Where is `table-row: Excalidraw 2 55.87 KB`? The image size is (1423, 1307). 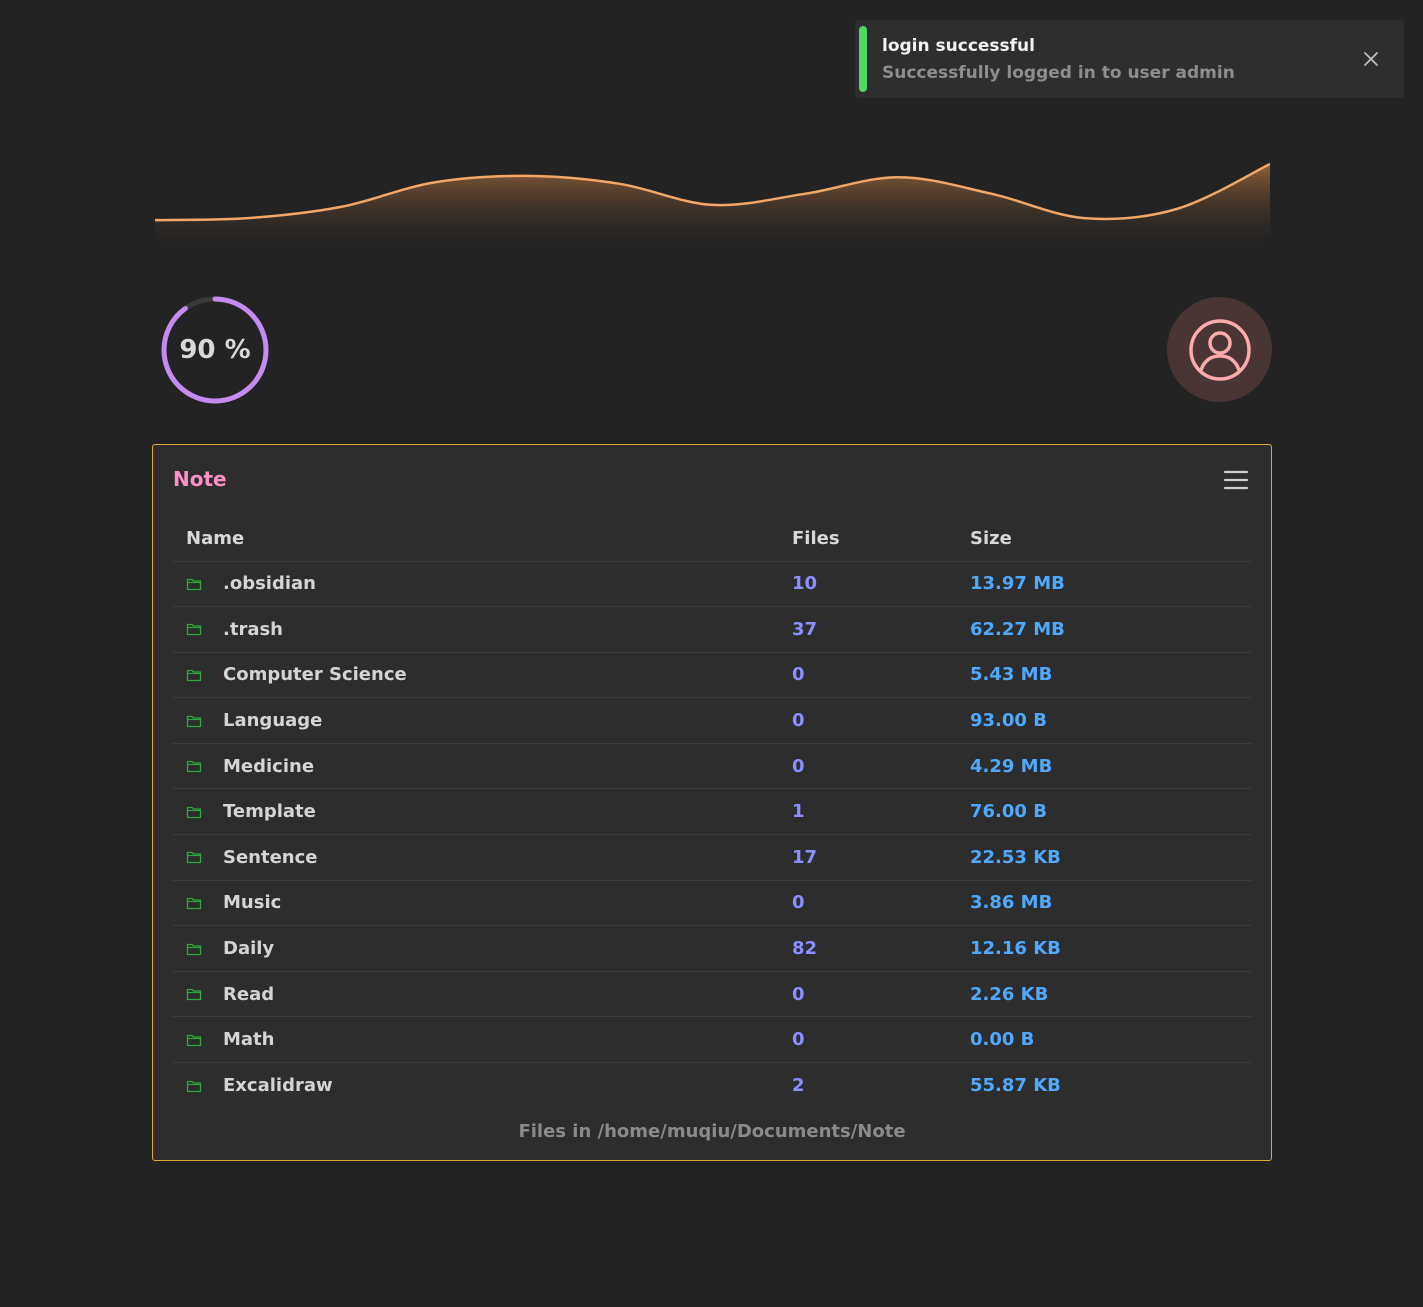 table-row: Excalidraw 2 55.87 KB is located at coordinates (712, 1086).